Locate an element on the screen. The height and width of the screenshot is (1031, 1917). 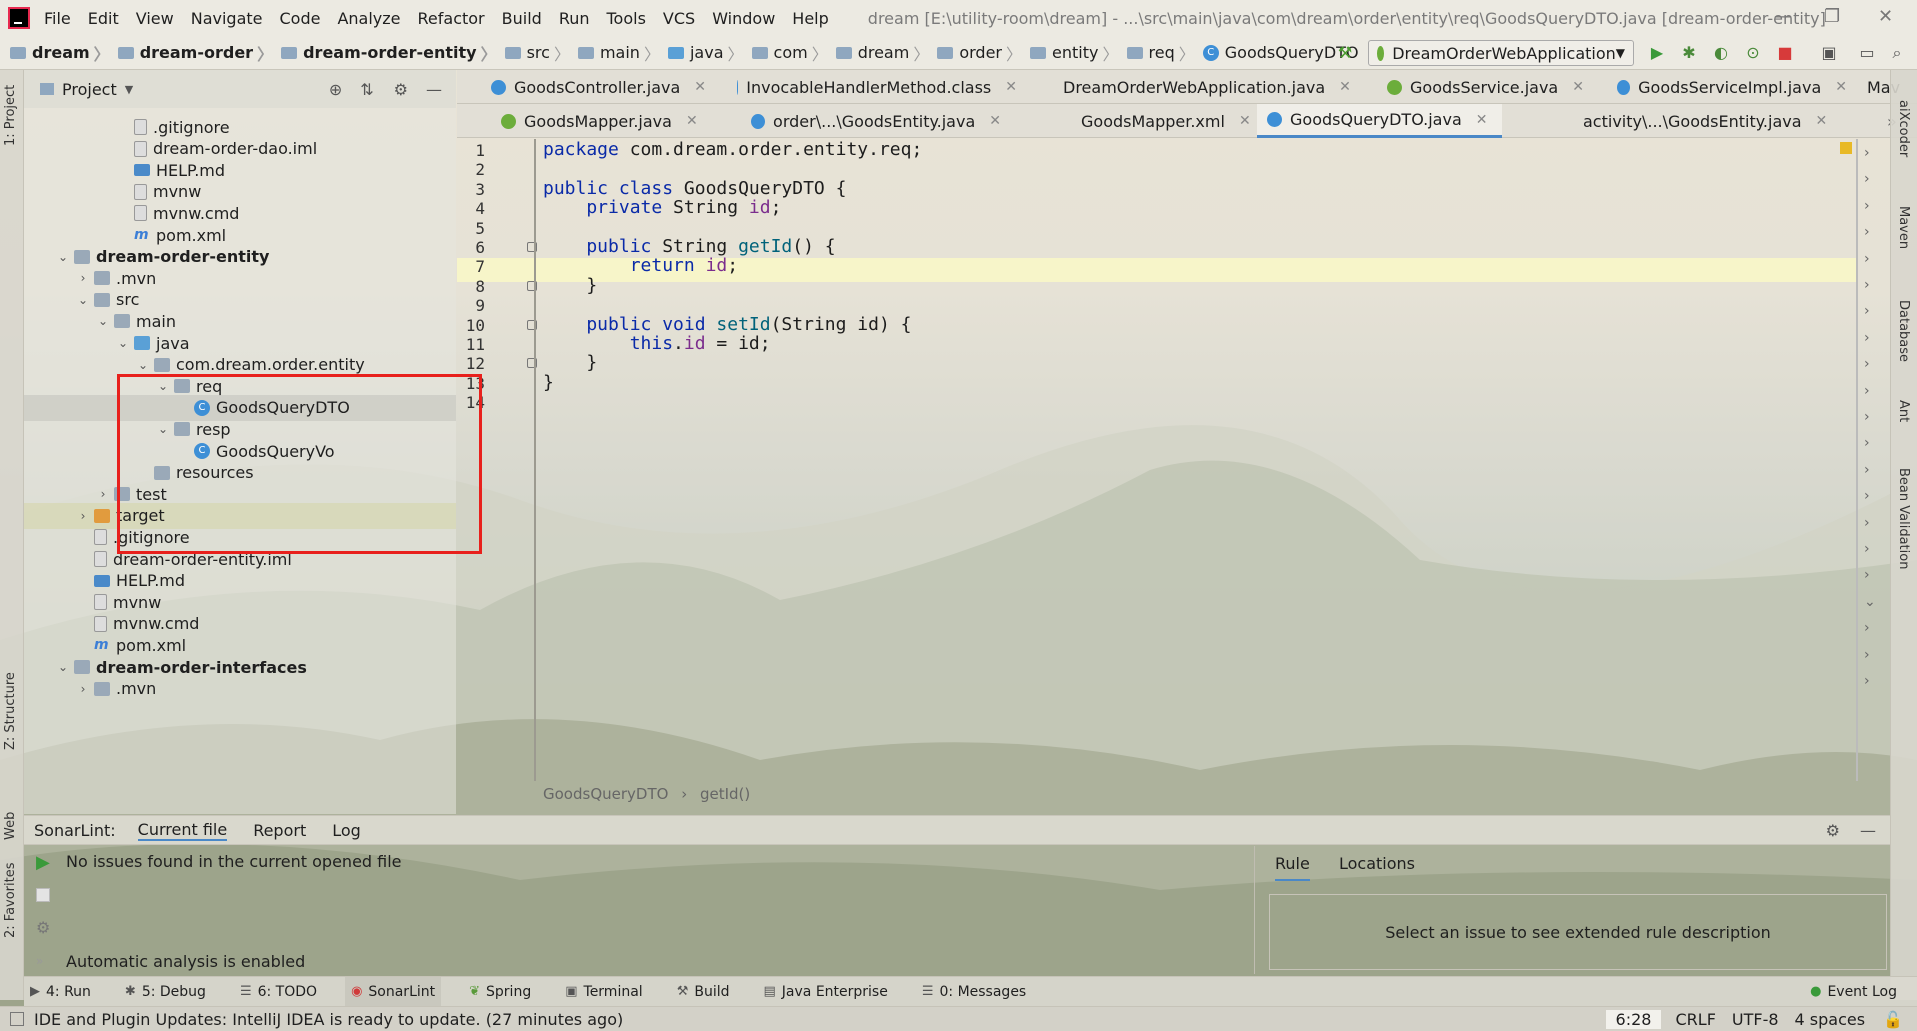
breadcrumb-item: main 〉 is located at coordinates (618, 53).